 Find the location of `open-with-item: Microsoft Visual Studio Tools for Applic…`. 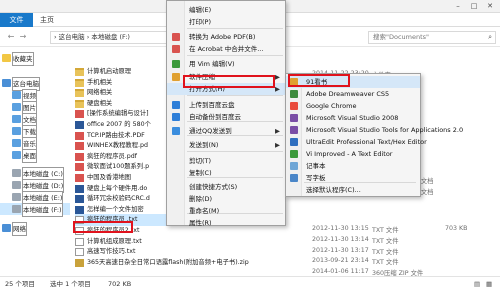

open-with-item: Microsoft Visual Studio Tools for Applic… is located at coordinates (374, 130).